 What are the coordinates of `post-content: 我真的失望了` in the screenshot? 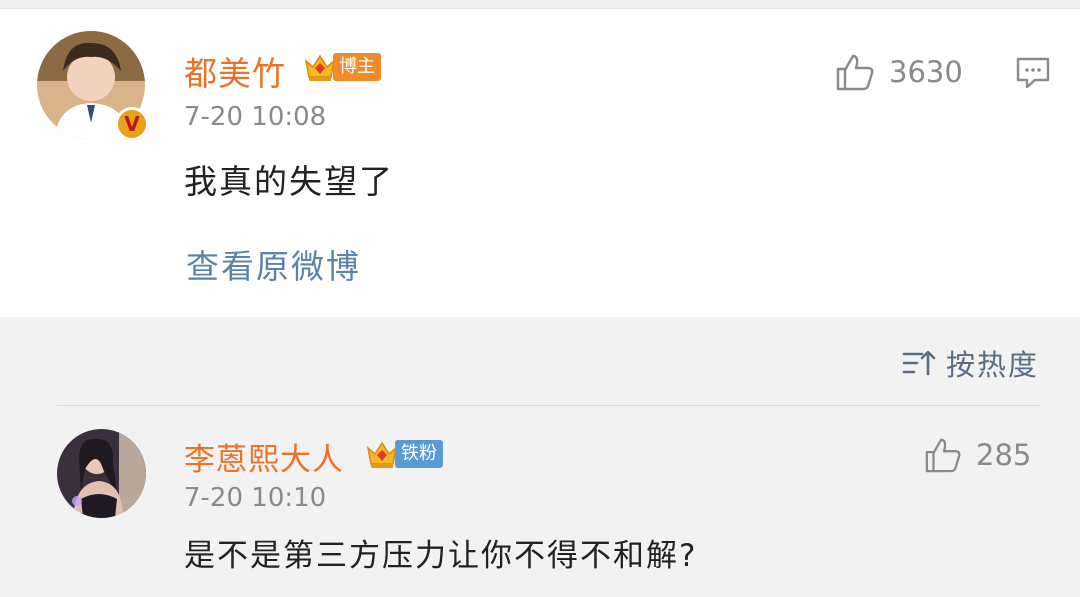 It's located at (289, 181).